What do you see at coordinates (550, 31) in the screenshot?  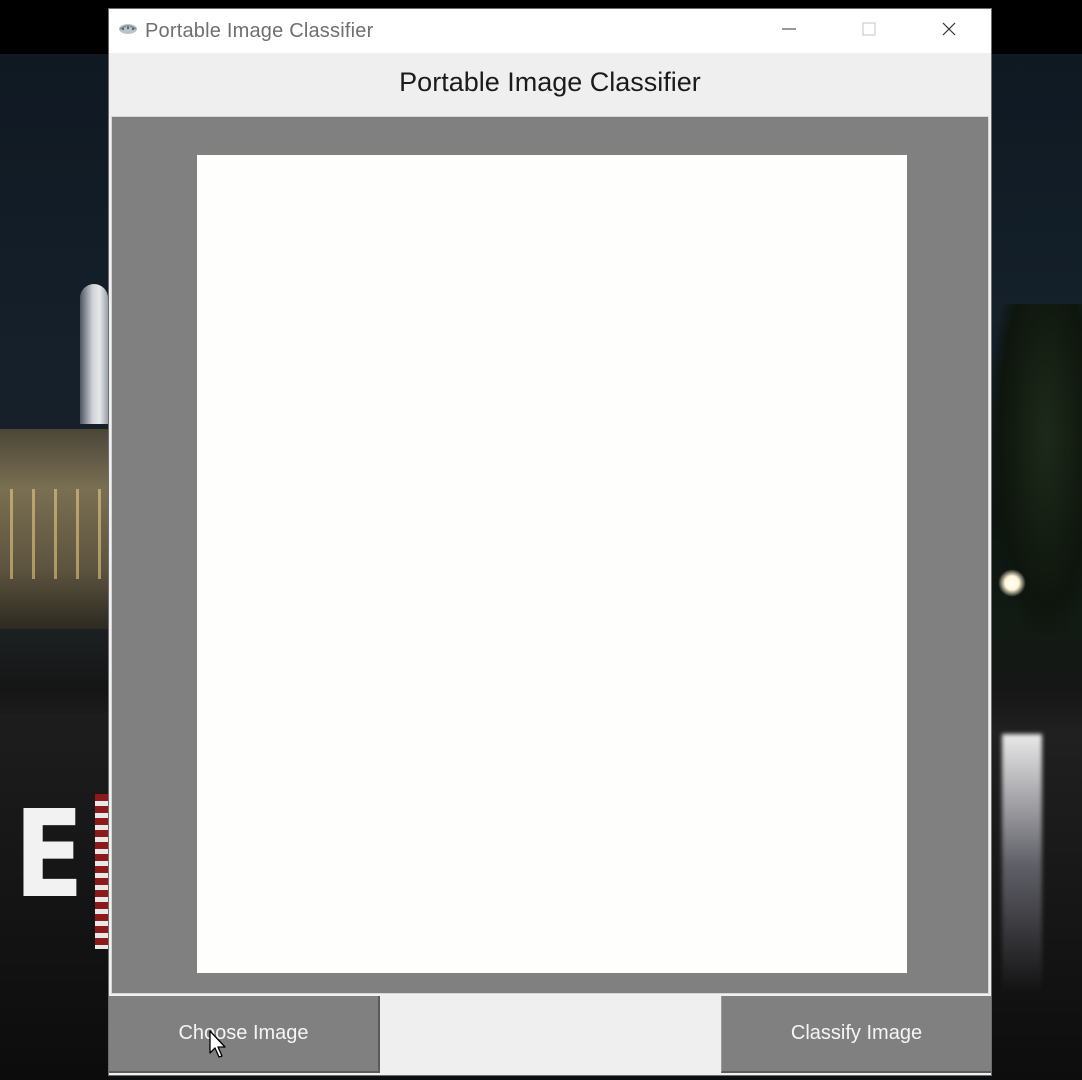 I see `title-bar: Portable Image Classifier` at bounding box center [550, 31].